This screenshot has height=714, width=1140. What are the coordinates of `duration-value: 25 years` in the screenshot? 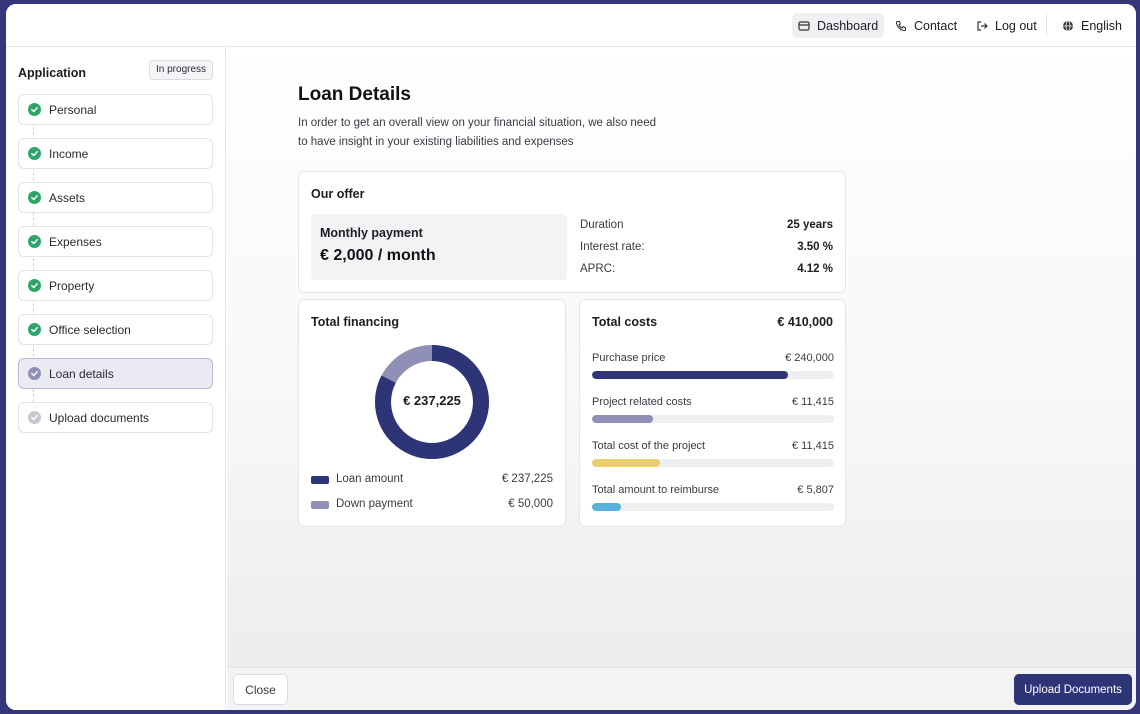 It's located at (809, 225).